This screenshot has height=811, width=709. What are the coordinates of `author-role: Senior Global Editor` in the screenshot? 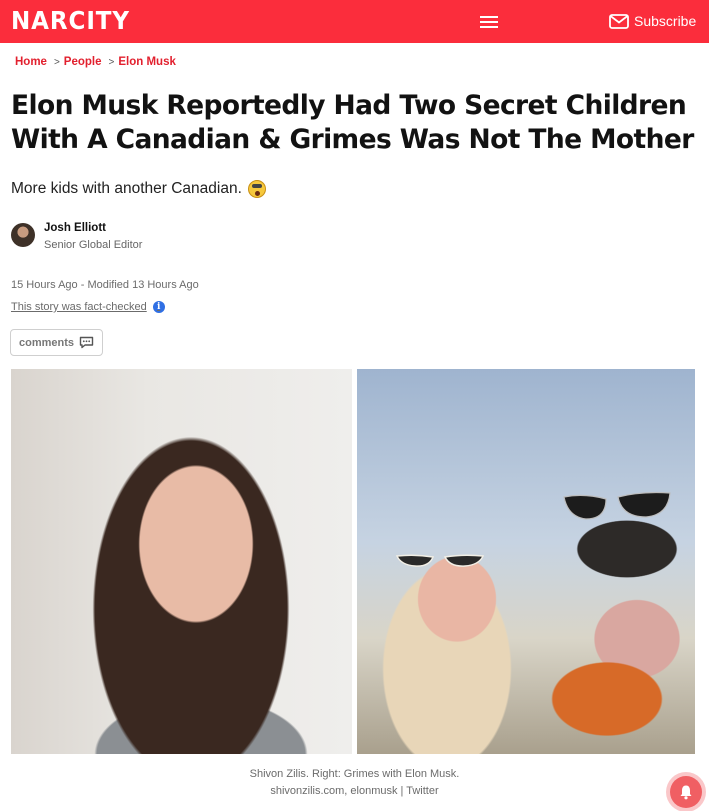 It's located at (93, 245).